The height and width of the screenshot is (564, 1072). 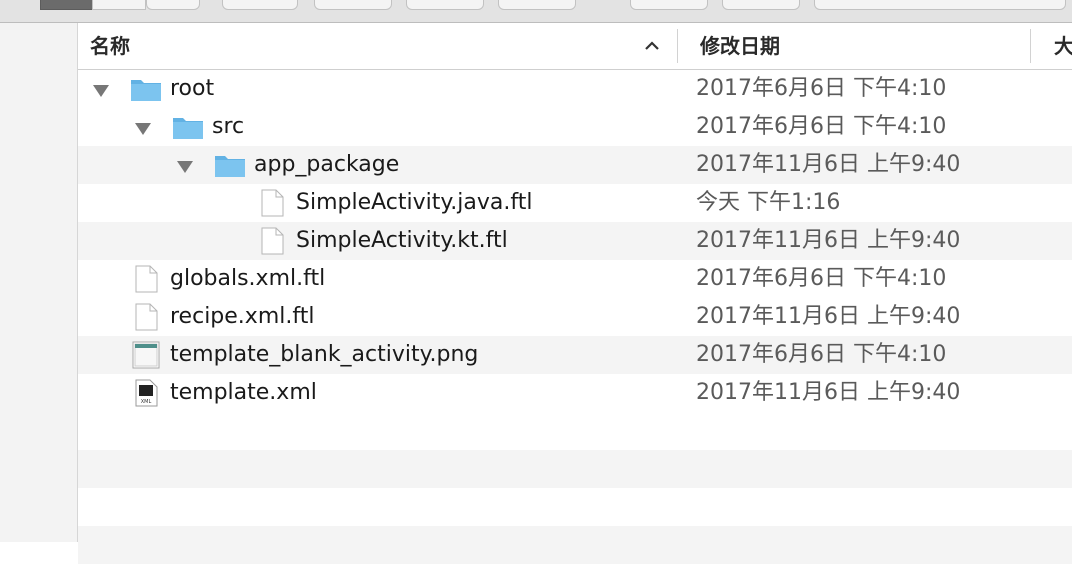 What do you see at coordinates (192, 88) in the screenshot?
I see `file-name: root` at bounding box center [192, 88].